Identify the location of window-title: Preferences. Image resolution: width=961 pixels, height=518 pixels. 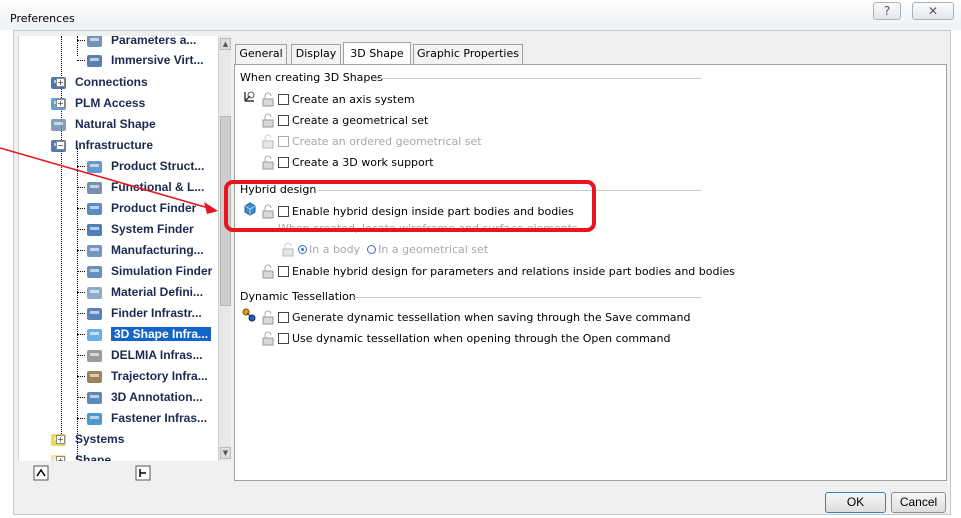
(42, 18).